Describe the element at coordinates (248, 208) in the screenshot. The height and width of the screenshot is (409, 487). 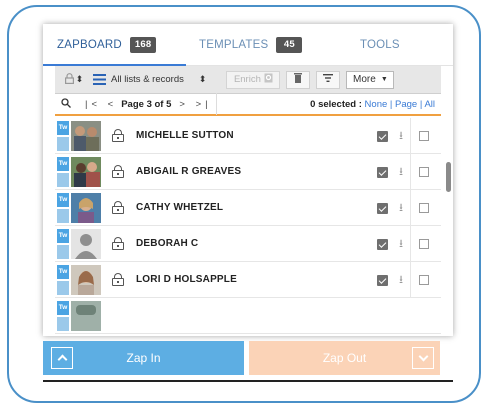
I see `list-item: Tw CATHY WHETZEL ⭳` at that location.